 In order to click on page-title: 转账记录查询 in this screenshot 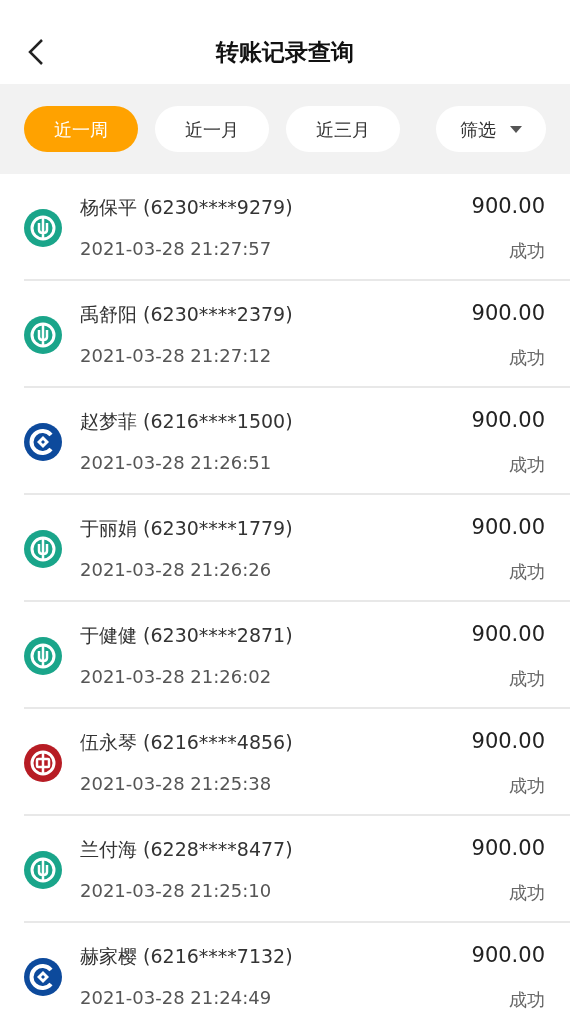, I will do `click(285, 52)`.